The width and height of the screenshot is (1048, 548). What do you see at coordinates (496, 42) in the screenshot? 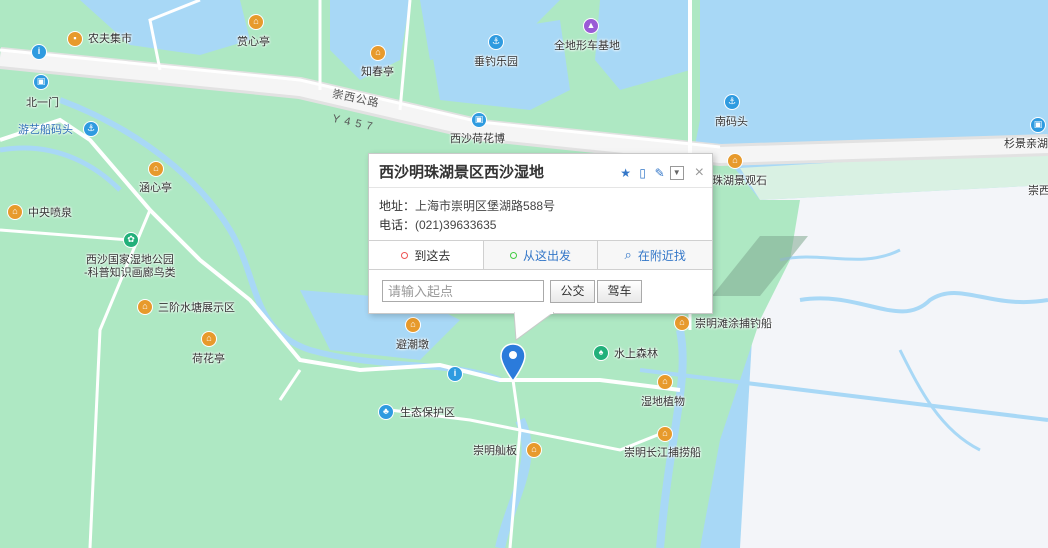
I see `fishing-icon: ⚓` at bounding box center [496, 42].